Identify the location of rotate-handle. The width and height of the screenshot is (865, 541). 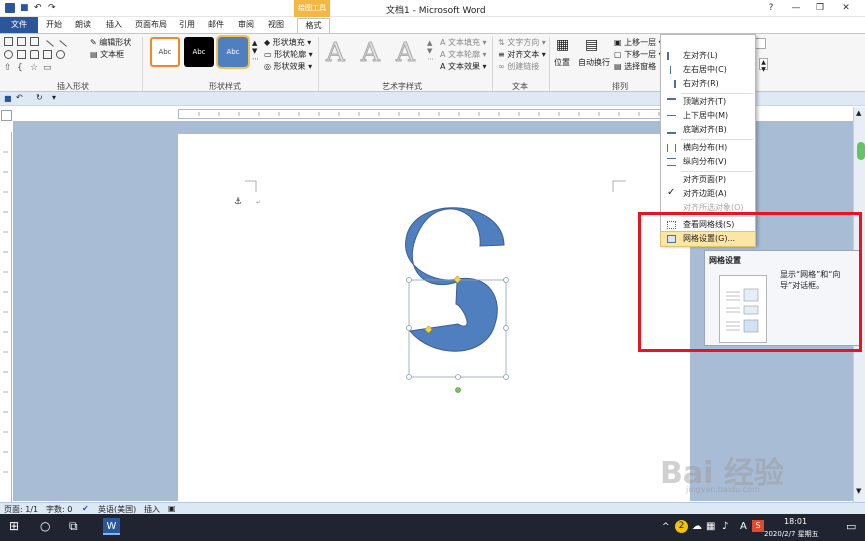
(458, 390).